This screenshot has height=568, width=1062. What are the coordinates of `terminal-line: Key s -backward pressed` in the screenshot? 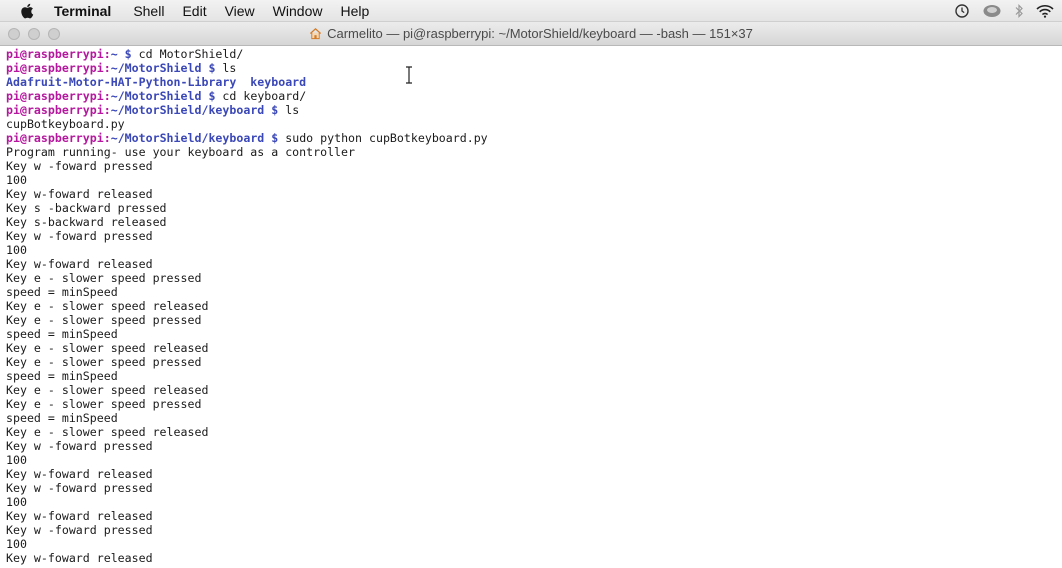 It's located at (534, 208).